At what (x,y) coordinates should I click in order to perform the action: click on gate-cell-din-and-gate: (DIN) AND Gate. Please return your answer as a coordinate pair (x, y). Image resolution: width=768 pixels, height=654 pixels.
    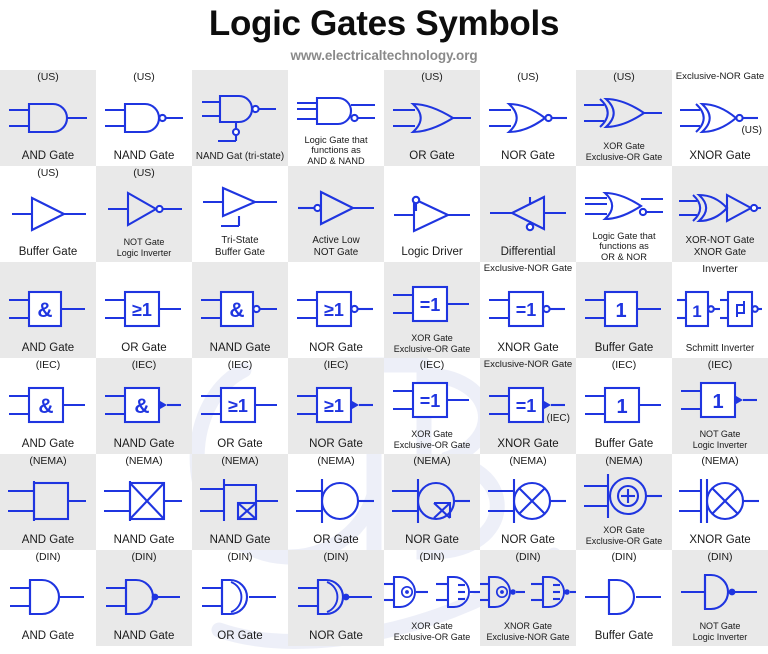
    Looking at the image, I should click on (48, 598).